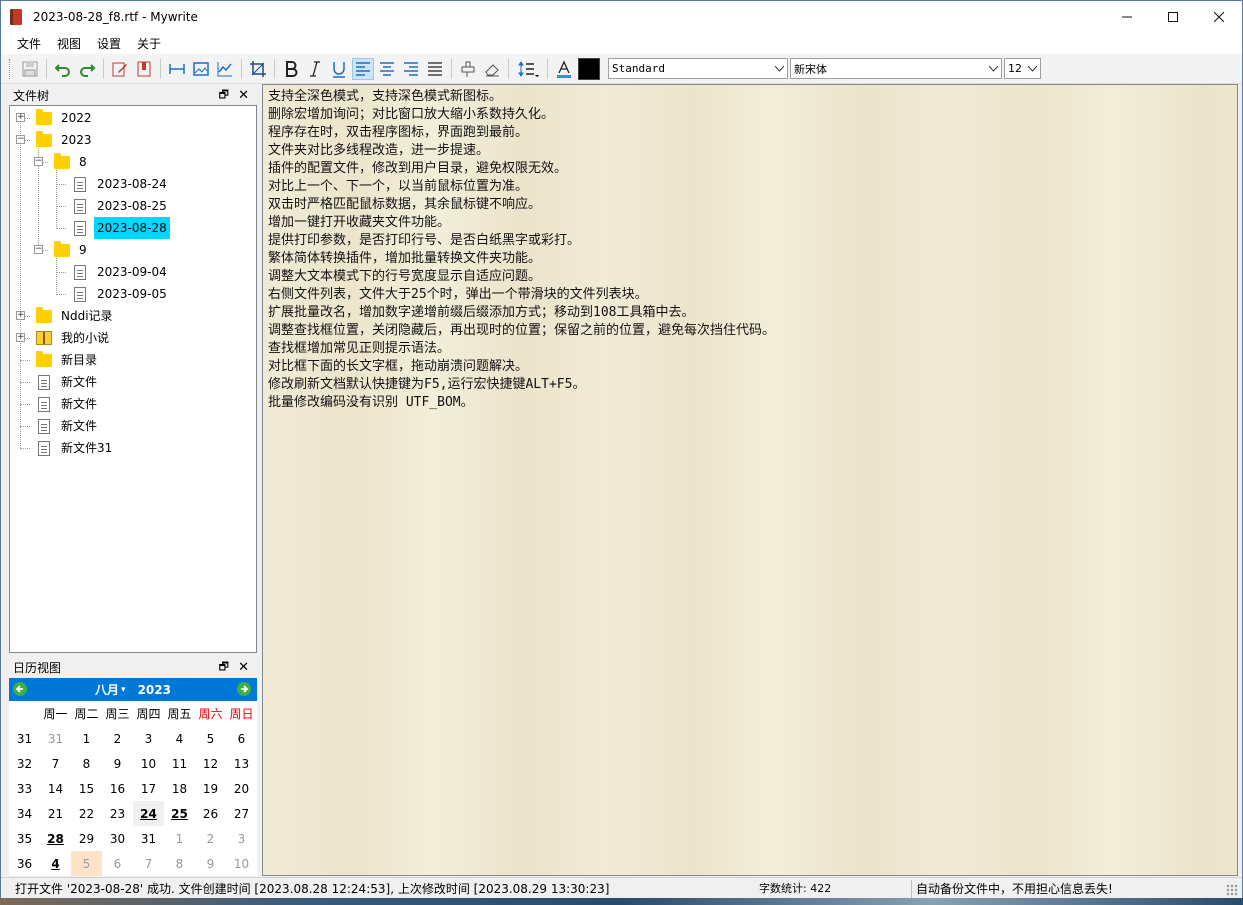 Image resolution: width=1243 pixels, height=905 pixels. Describe the element at coordinates (201, 69) in the screenshot. I see `image-button` at that location.